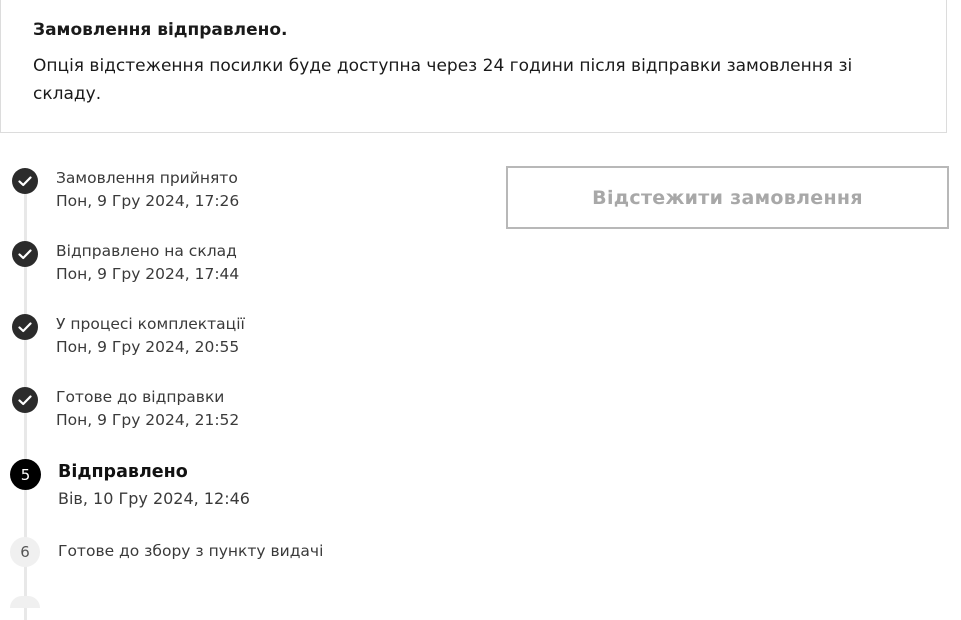 This screenshot has height=620, width=961. I want to click on step-label: Готове до збору з пункту видачі, so click(191, 551).